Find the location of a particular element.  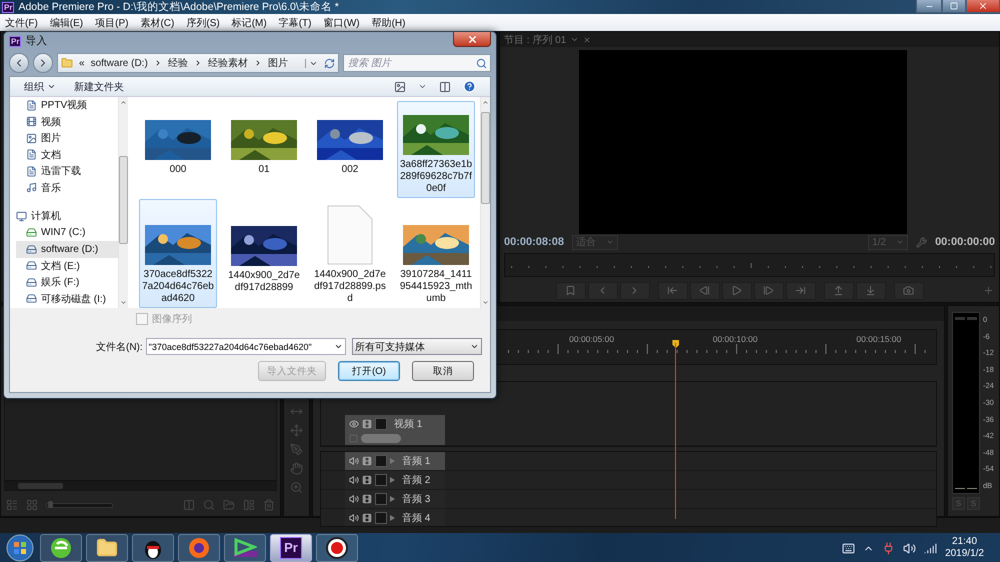

address-bar: « software (D:) 经验 经验素材 图片 is located at coordinates (198, 63).